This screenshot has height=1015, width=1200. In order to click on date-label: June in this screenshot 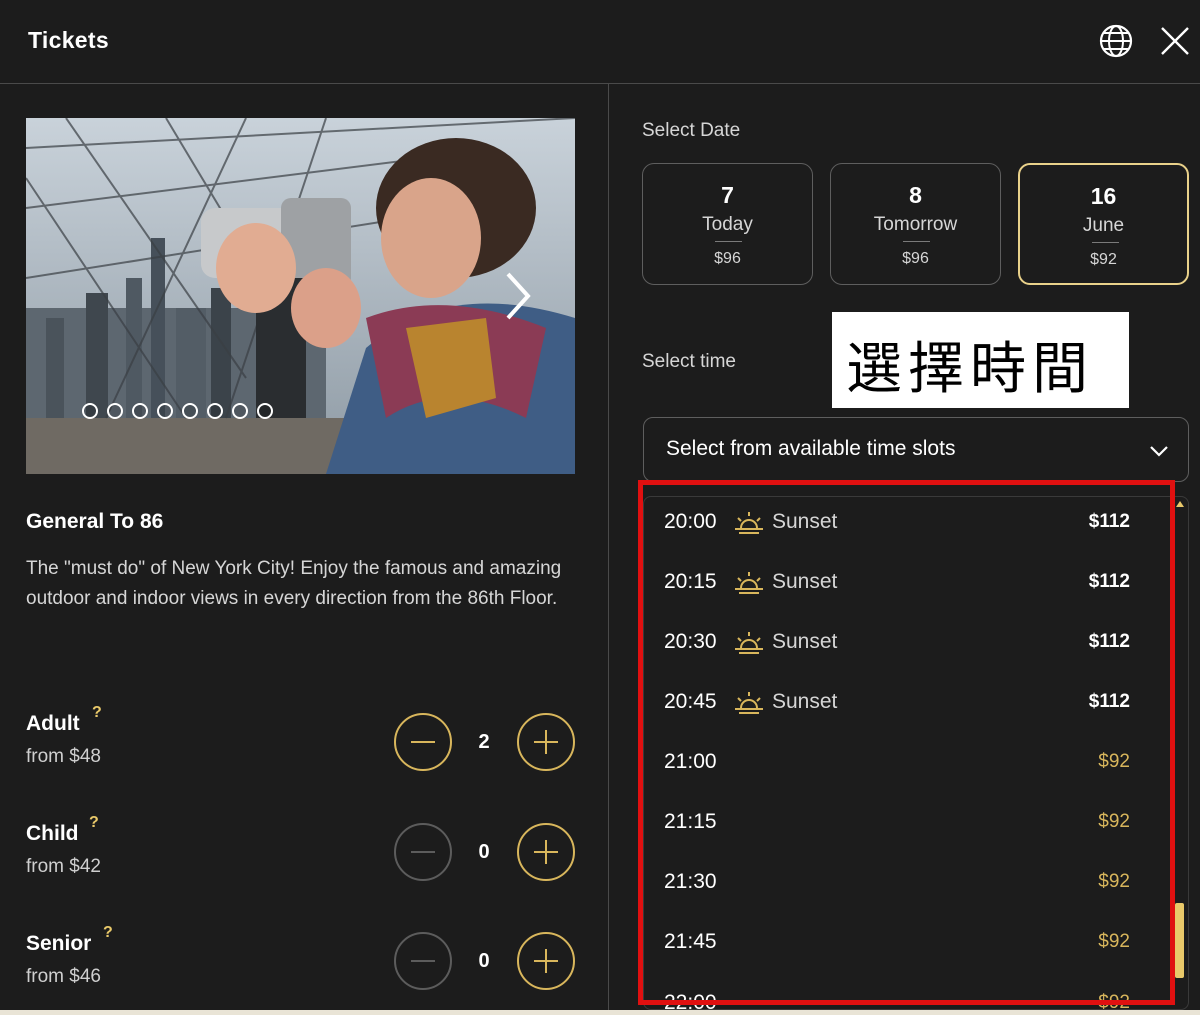, I will do `click(1103, 225)`.